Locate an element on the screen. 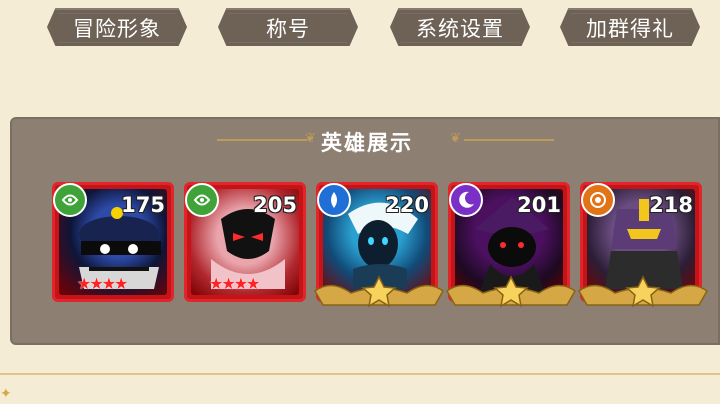 This screenshot has width=720, height=404. hero-card: 218 is located at coordinates (643, 245).